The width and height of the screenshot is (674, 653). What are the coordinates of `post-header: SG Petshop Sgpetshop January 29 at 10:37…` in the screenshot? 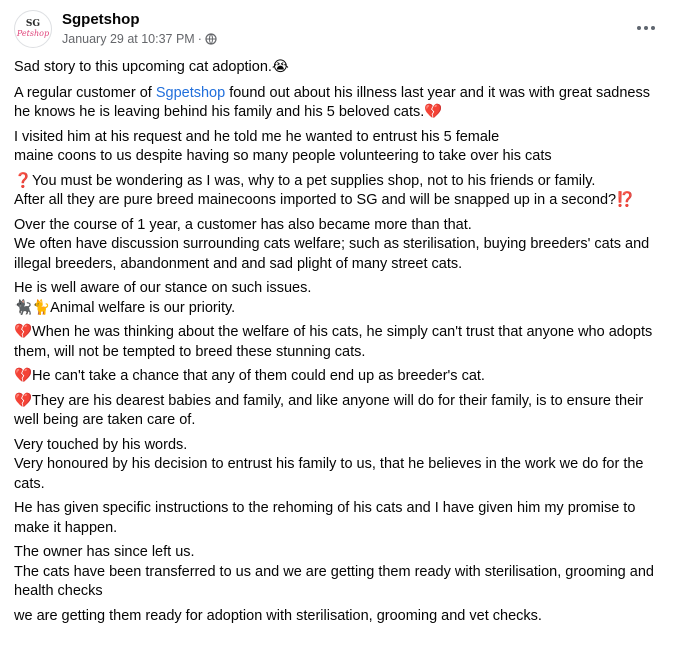 It's located at (337, 30).